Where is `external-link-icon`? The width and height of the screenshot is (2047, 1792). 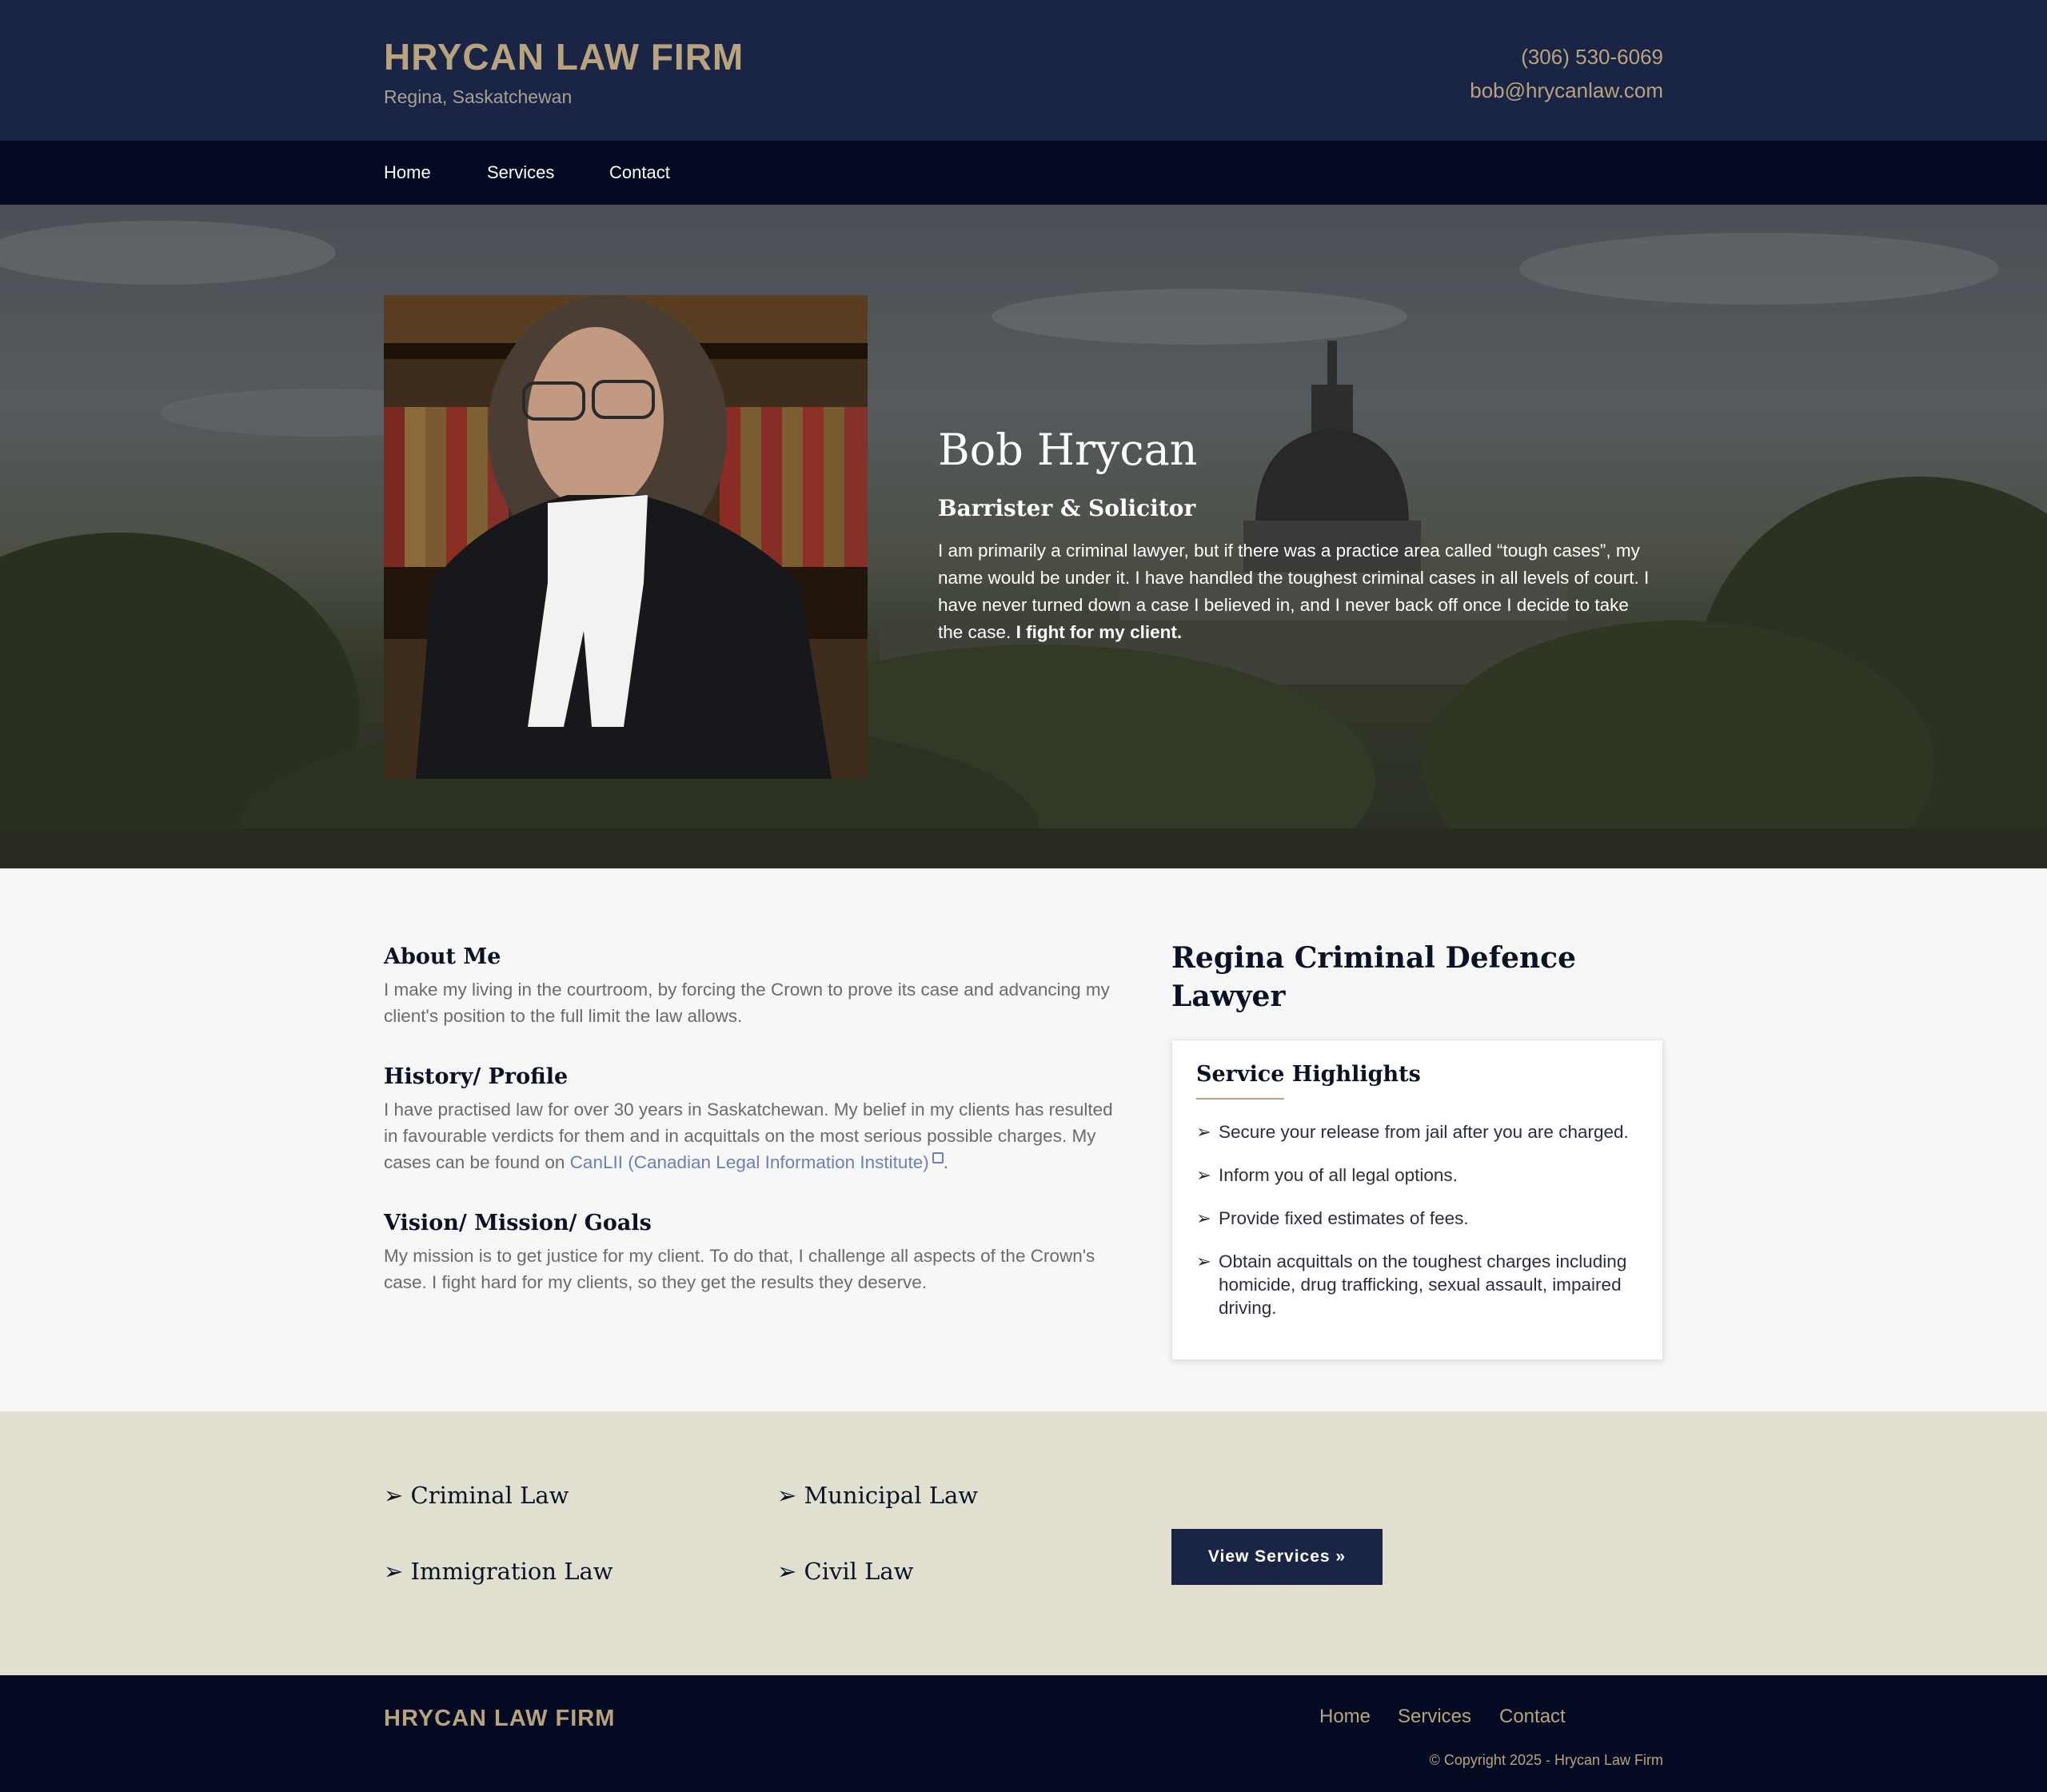
external-link-icon is located at coordinates (938, 1157).